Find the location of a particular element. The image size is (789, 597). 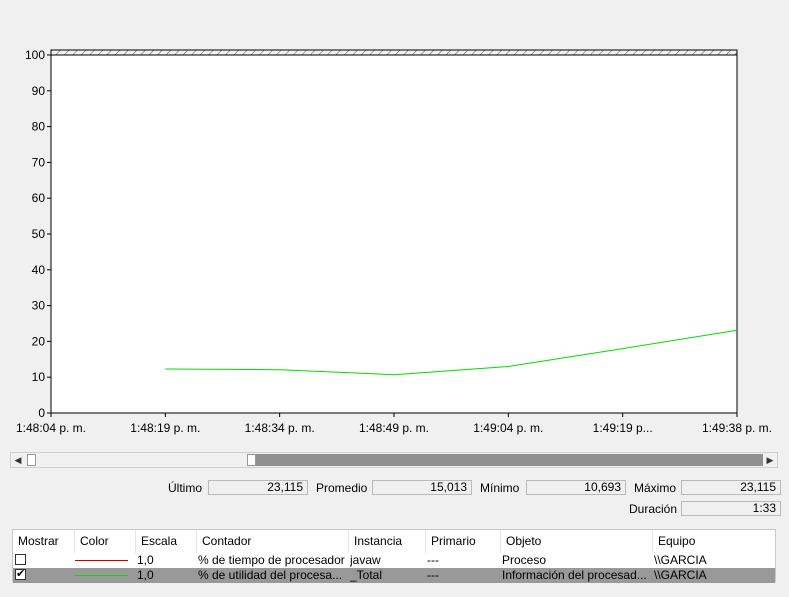

scrollbar-range-fill is located at coordinates (506, 460).